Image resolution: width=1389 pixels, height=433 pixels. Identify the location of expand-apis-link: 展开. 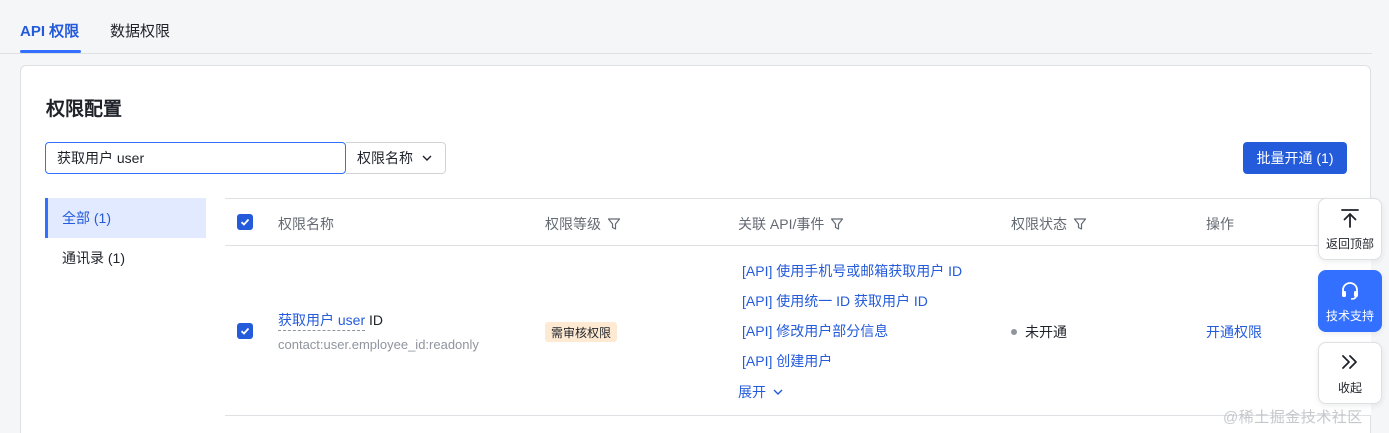
(761, 392).